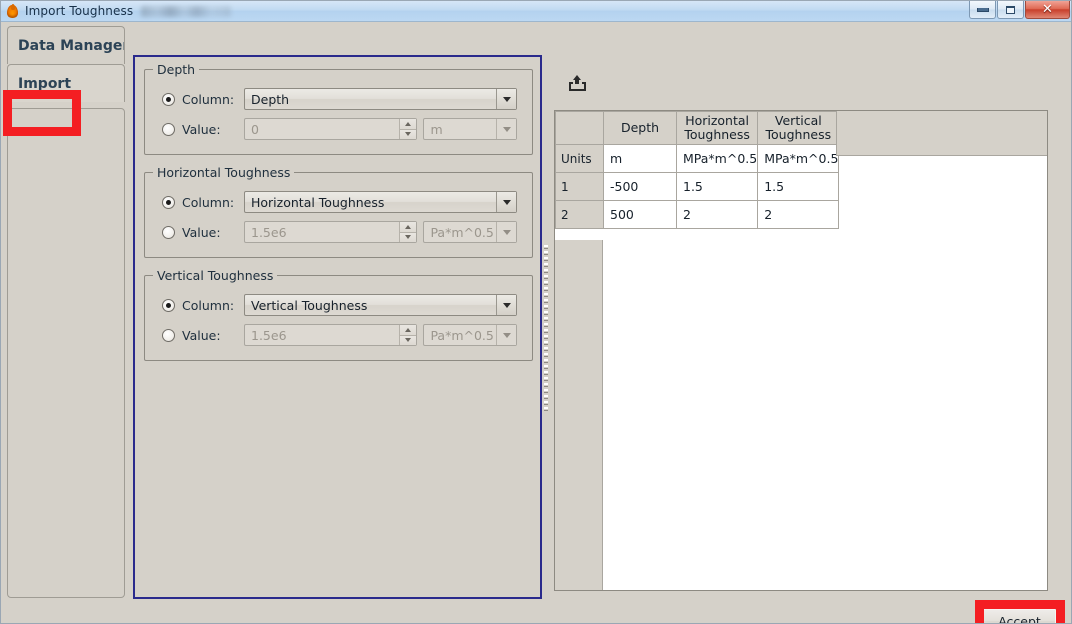 This screenshot has height=624, width=1072. Describe the element at coordinates (798, 186) in the screenshot. I see `cell-vertical-toughness: 1.5` at that location.